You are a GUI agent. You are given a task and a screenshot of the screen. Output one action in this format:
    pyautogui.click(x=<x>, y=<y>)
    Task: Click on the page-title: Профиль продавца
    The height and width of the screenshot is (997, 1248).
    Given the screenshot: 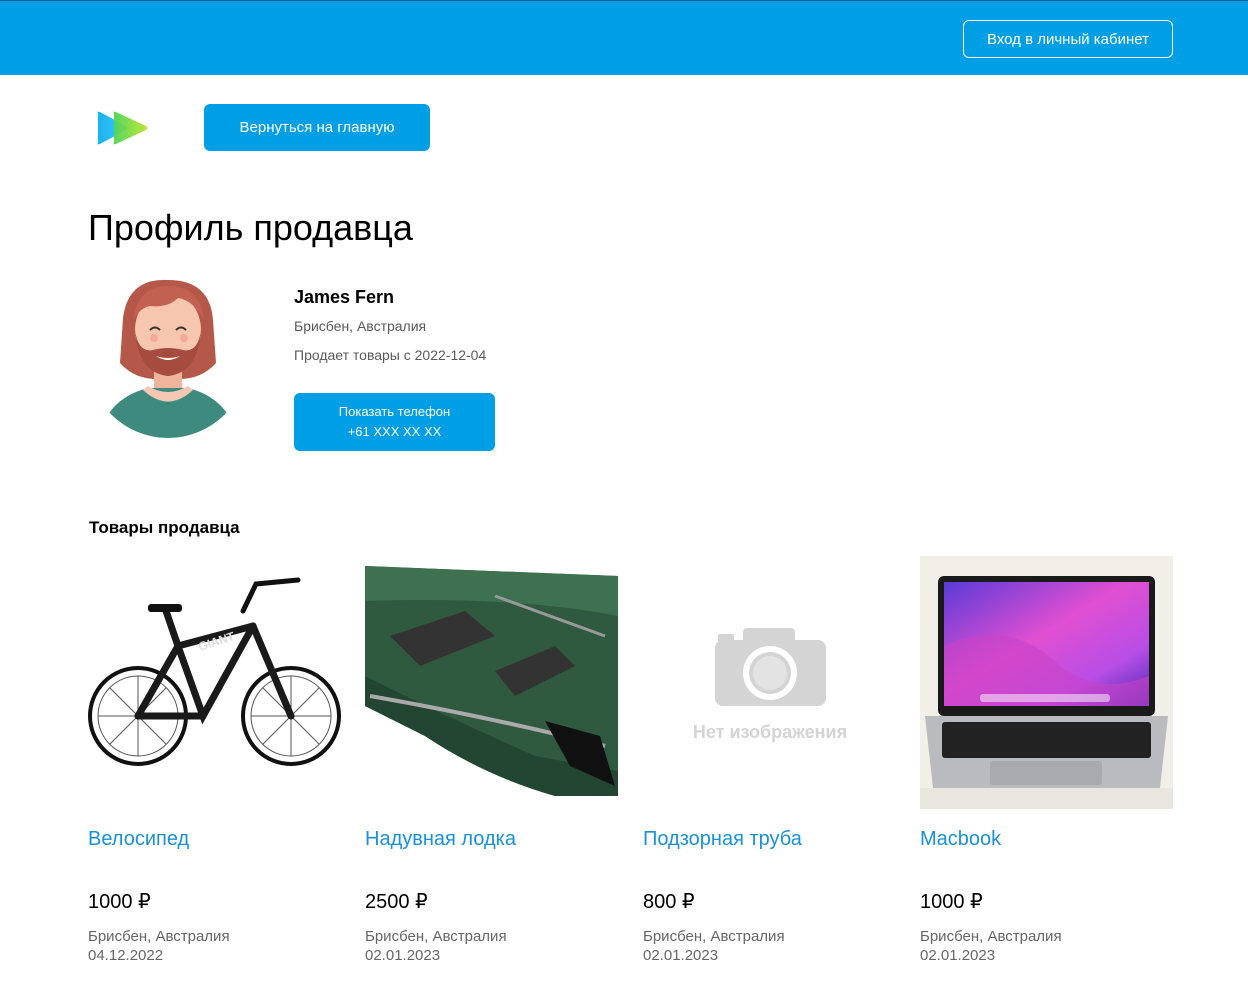 What is the action you would take?
    pyautogui.click(x=250, y=227)
    